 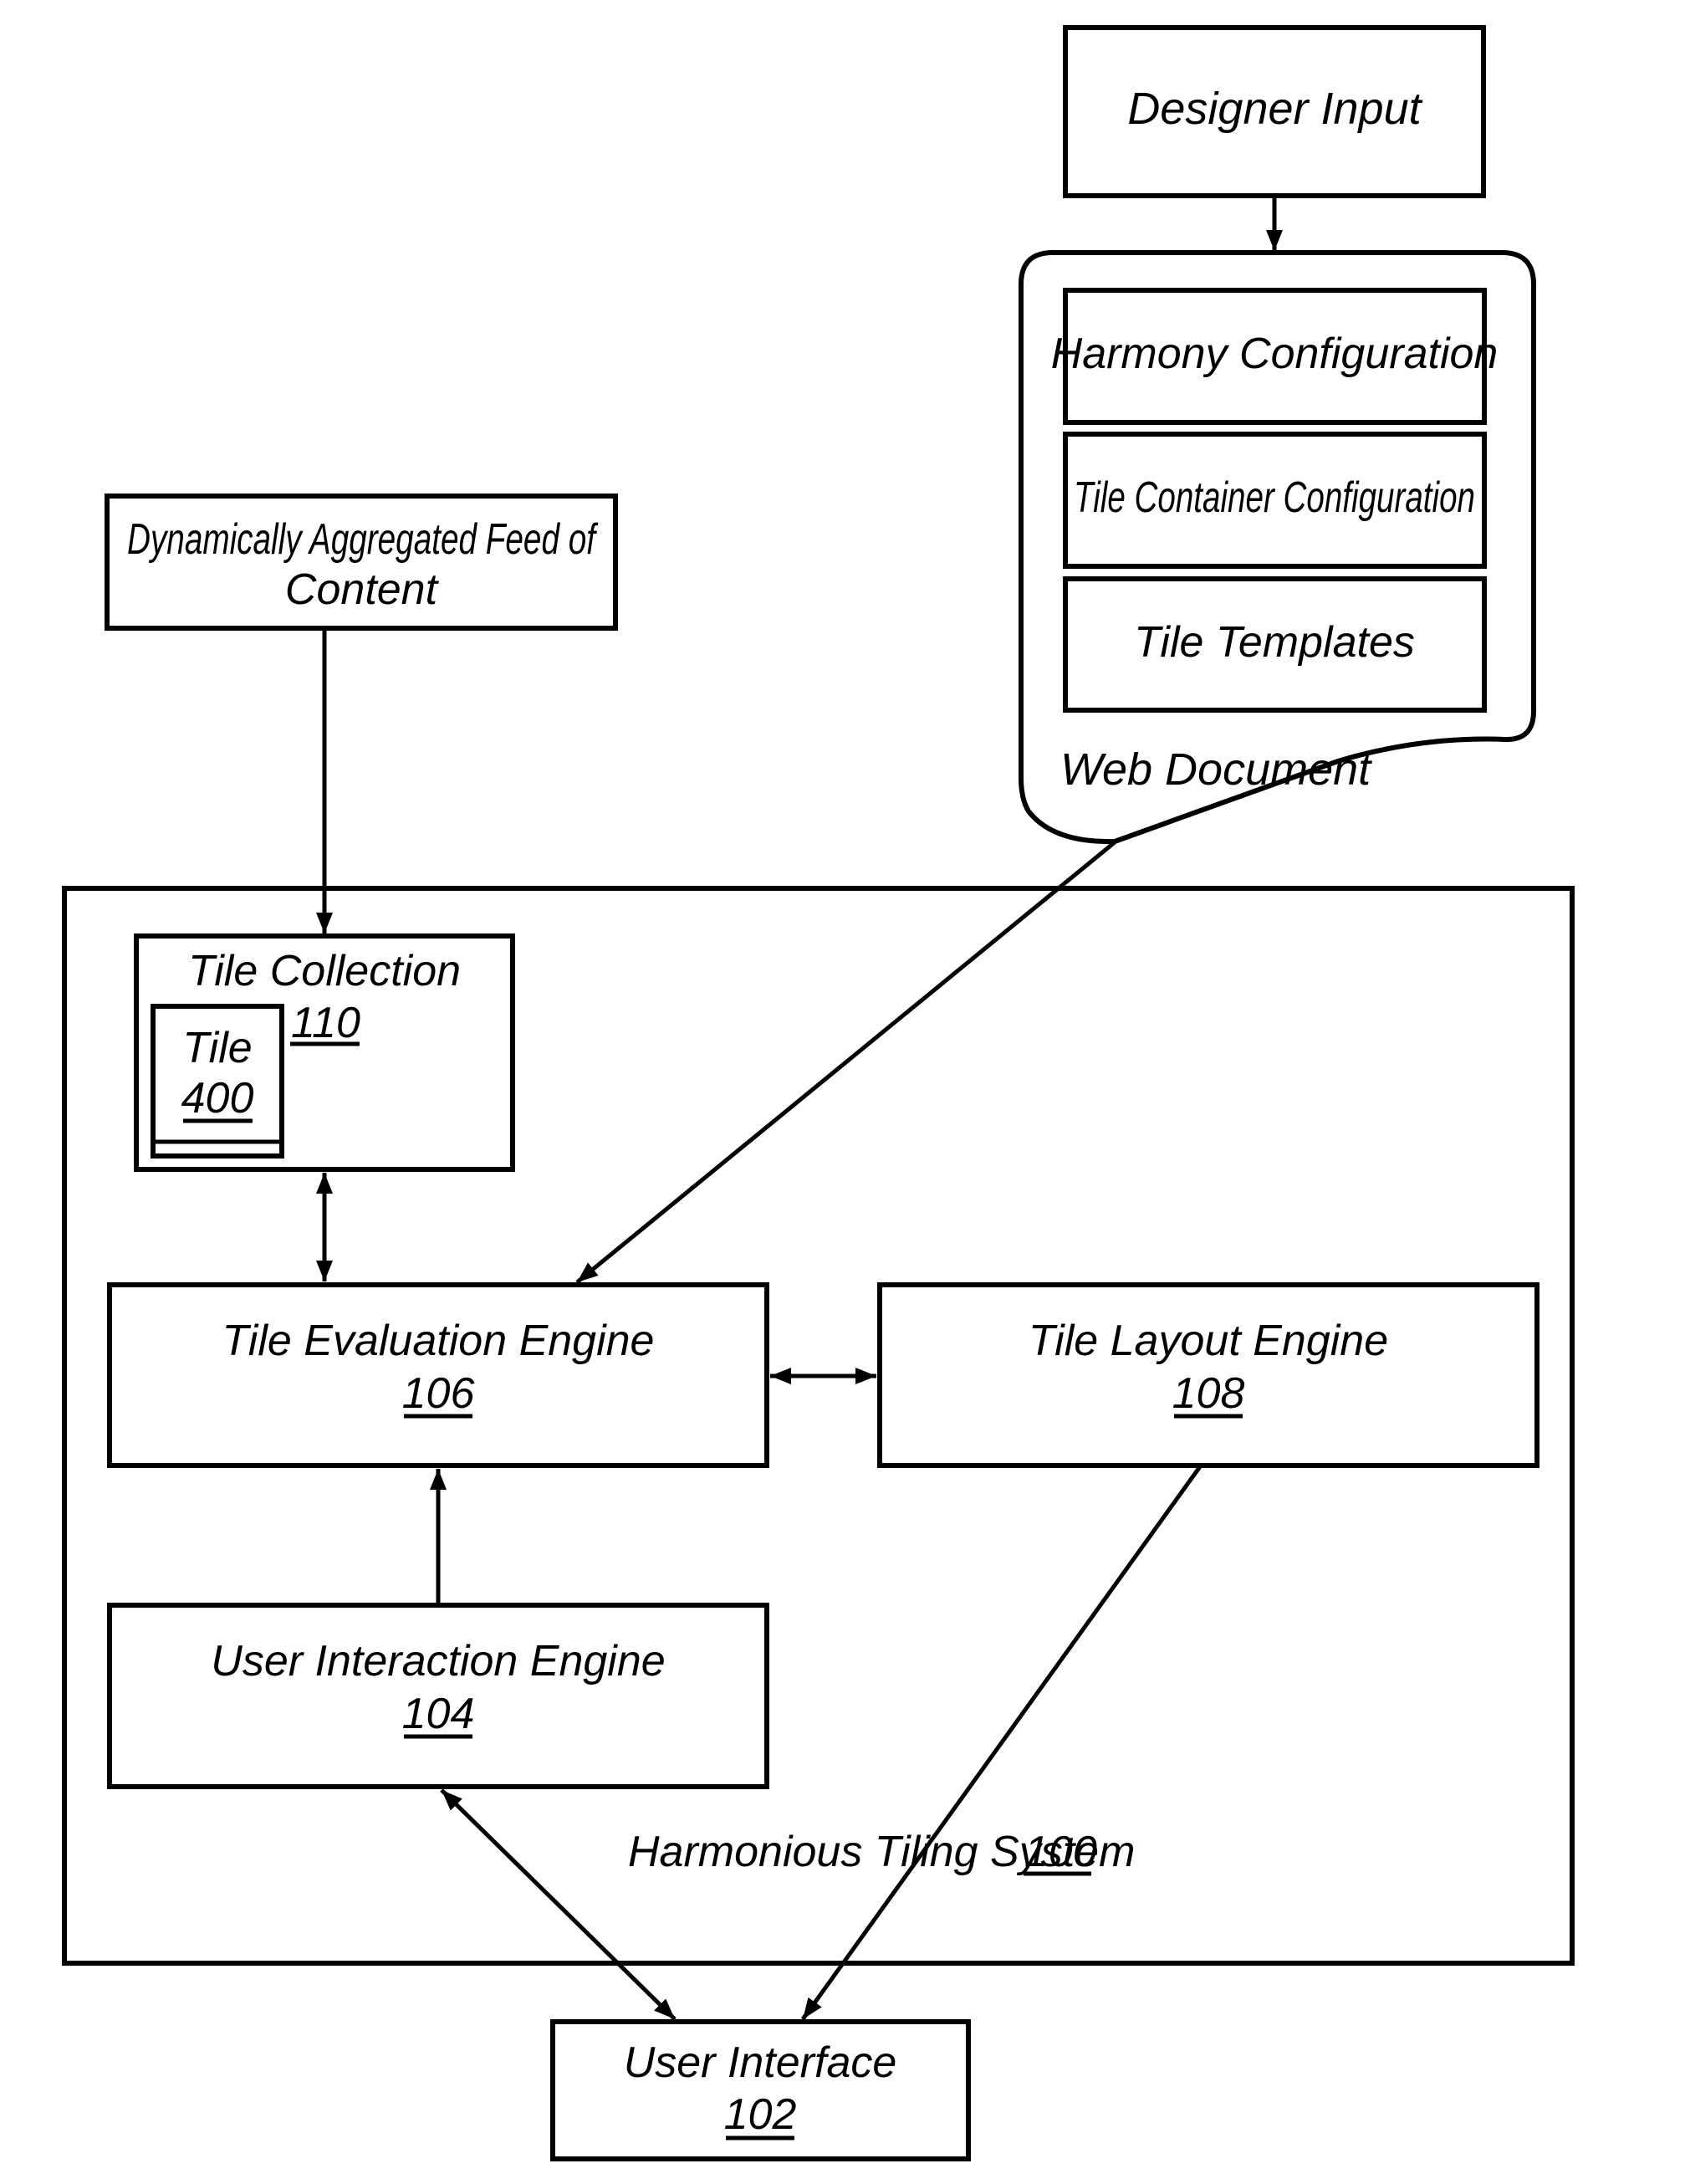 I want to click on interaction-engine-ref: 104, so click(x=438, y=1714).